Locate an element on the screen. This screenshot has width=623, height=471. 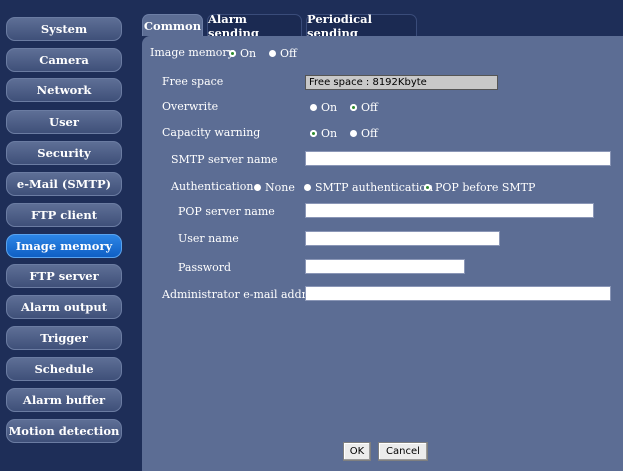
sidebar-item-schedule: Schedule is located at coordinates (64, 369).